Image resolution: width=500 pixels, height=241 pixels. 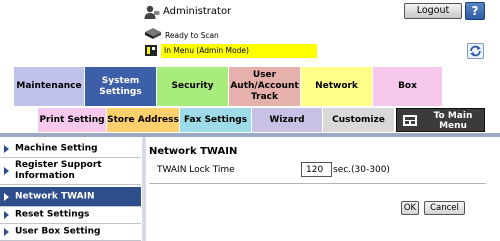 I want to click on subtab-fax-settings: Fax Settings, so click(x=216, y=120).